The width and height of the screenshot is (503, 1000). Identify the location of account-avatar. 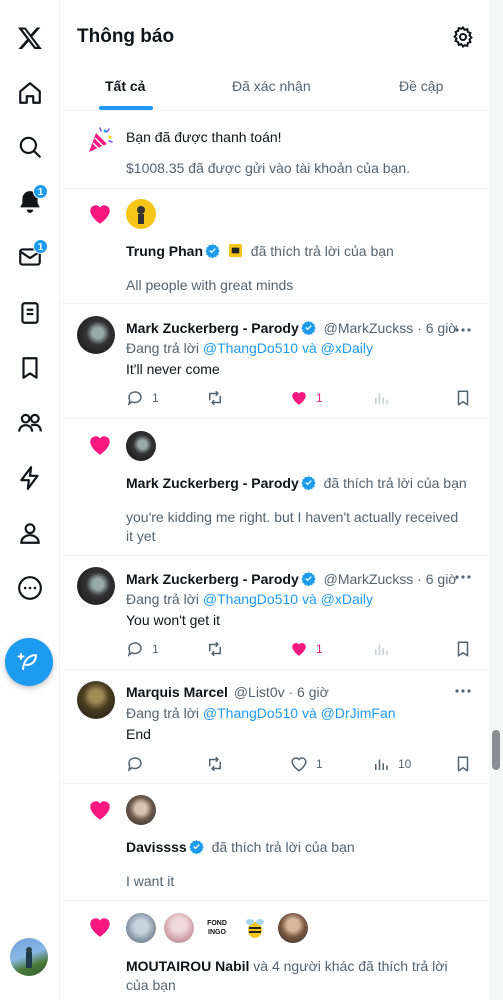
(29, 957).